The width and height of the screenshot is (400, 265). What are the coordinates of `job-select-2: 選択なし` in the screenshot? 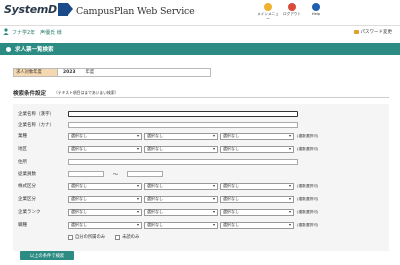 It's located at (181, 225).